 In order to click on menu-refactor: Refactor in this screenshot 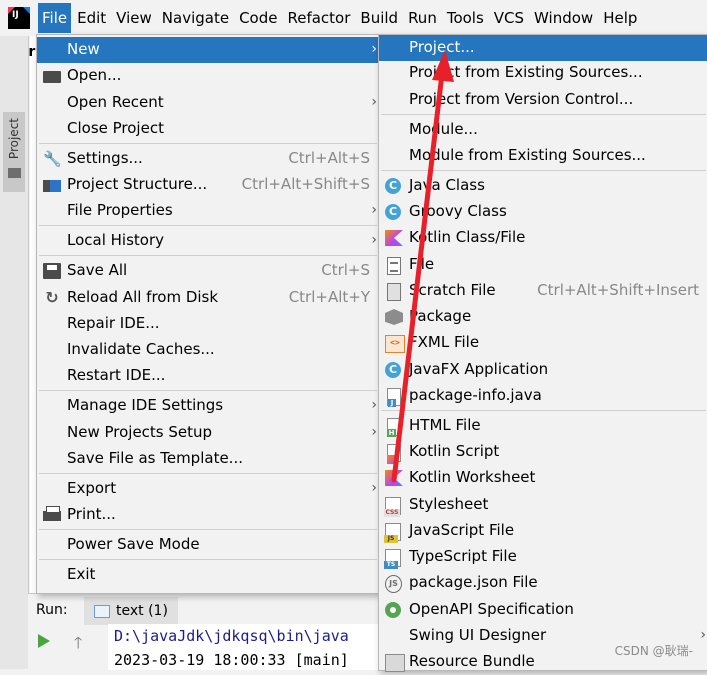, I will do `click(318, 18)`.